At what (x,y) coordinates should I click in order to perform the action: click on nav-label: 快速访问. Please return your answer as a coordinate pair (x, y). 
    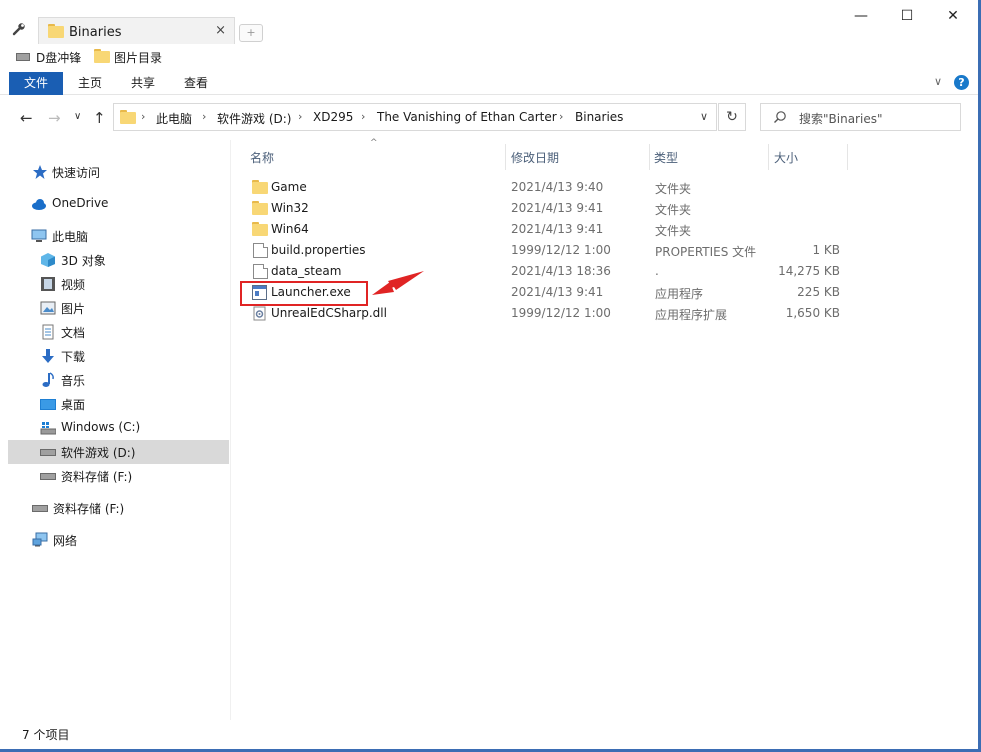
    Looking at the image, I should click on (76, 173).